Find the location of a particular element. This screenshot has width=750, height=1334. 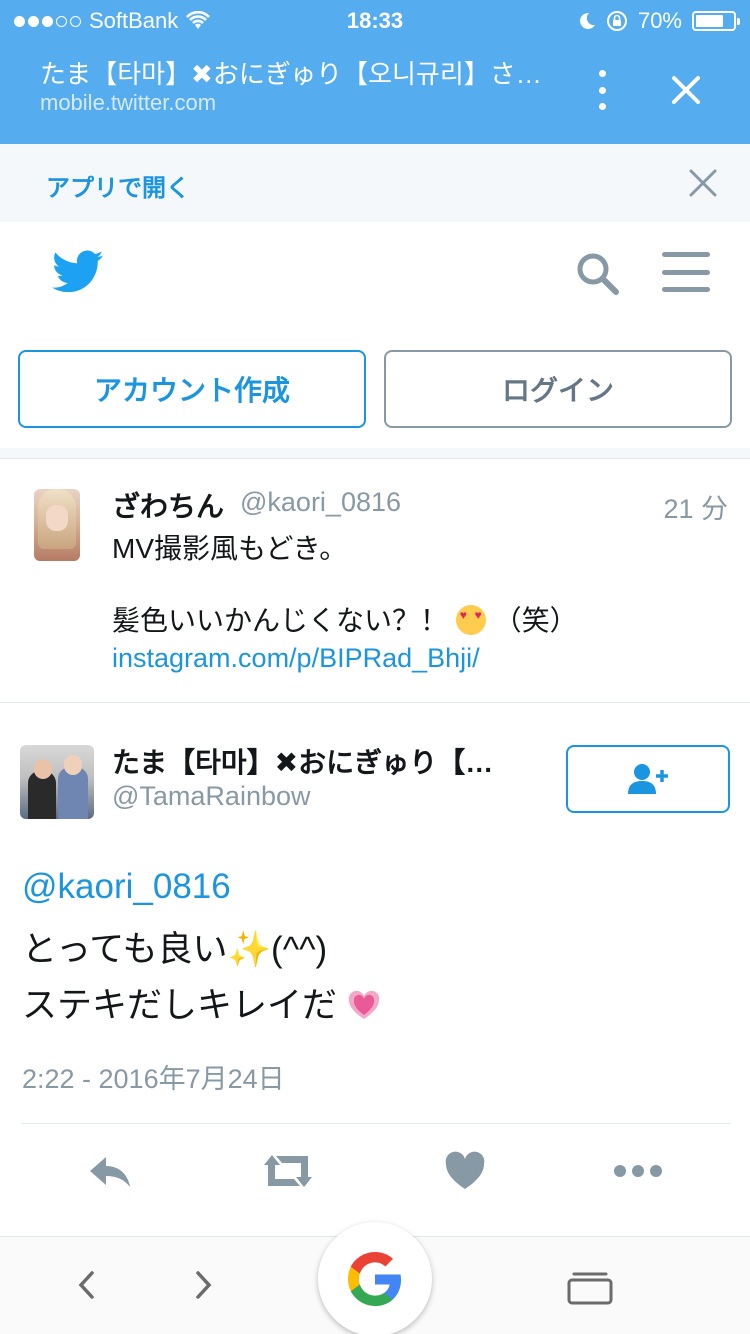

mention-link: @kaori_0816 is located at coordinates (126, 887).